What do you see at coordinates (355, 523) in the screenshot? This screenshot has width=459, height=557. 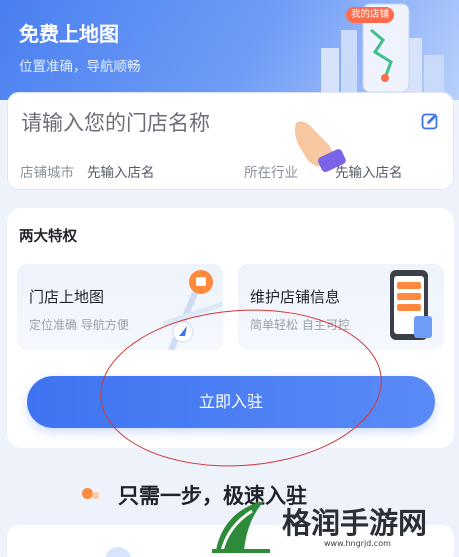 I see `watermark-name: 格润手游网` at bounding box center [355, 523].